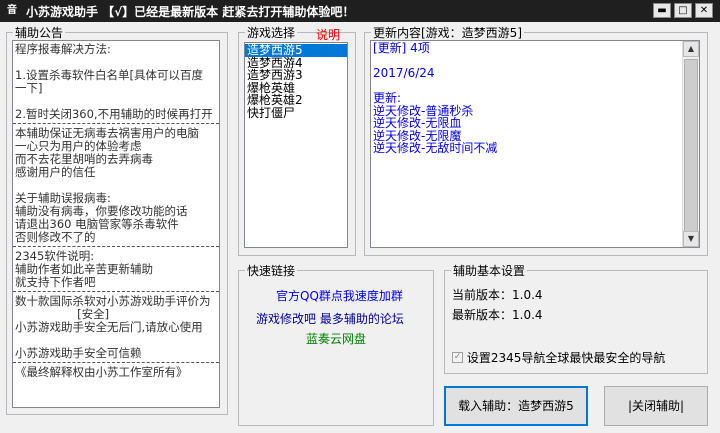 The width and height of the screenshot is (720, 433). I want to click on notice-line: 就支持下作者吧, so click(55, 282).